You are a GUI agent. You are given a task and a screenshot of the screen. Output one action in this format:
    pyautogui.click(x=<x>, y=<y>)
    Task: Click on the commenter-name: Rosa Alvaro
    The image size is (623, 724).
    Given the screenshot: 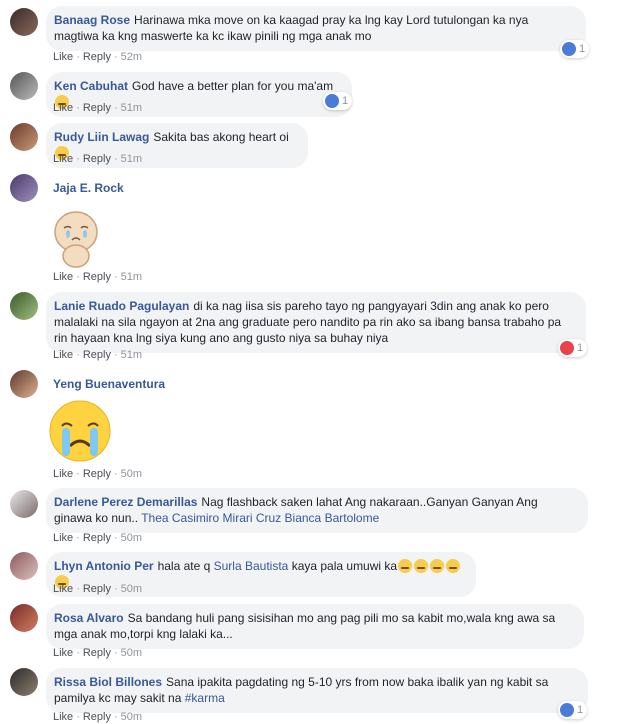 What is the action you would take?
    pyautogui.click(x=89, y=618)
    